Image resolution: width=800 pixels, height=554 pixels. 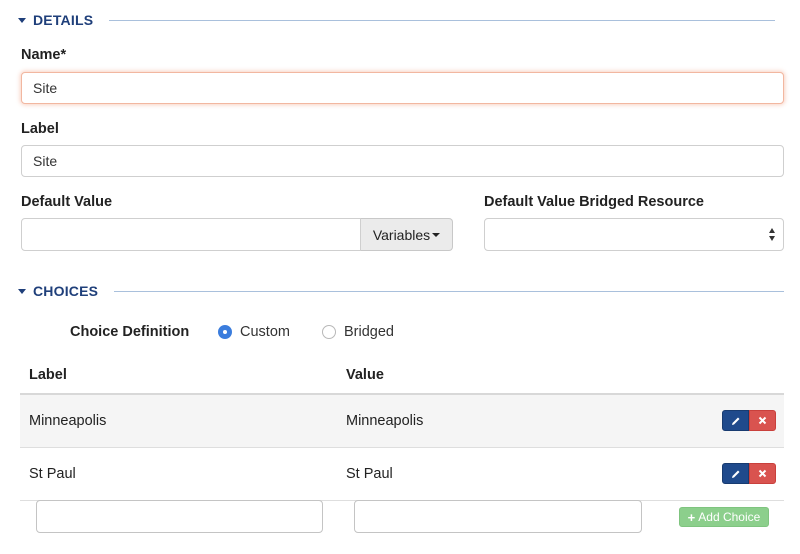 What do you see at coordinates (52, 474) in the screenshot?
I see `row-label: St Paul` at bounding box center [52, 474].